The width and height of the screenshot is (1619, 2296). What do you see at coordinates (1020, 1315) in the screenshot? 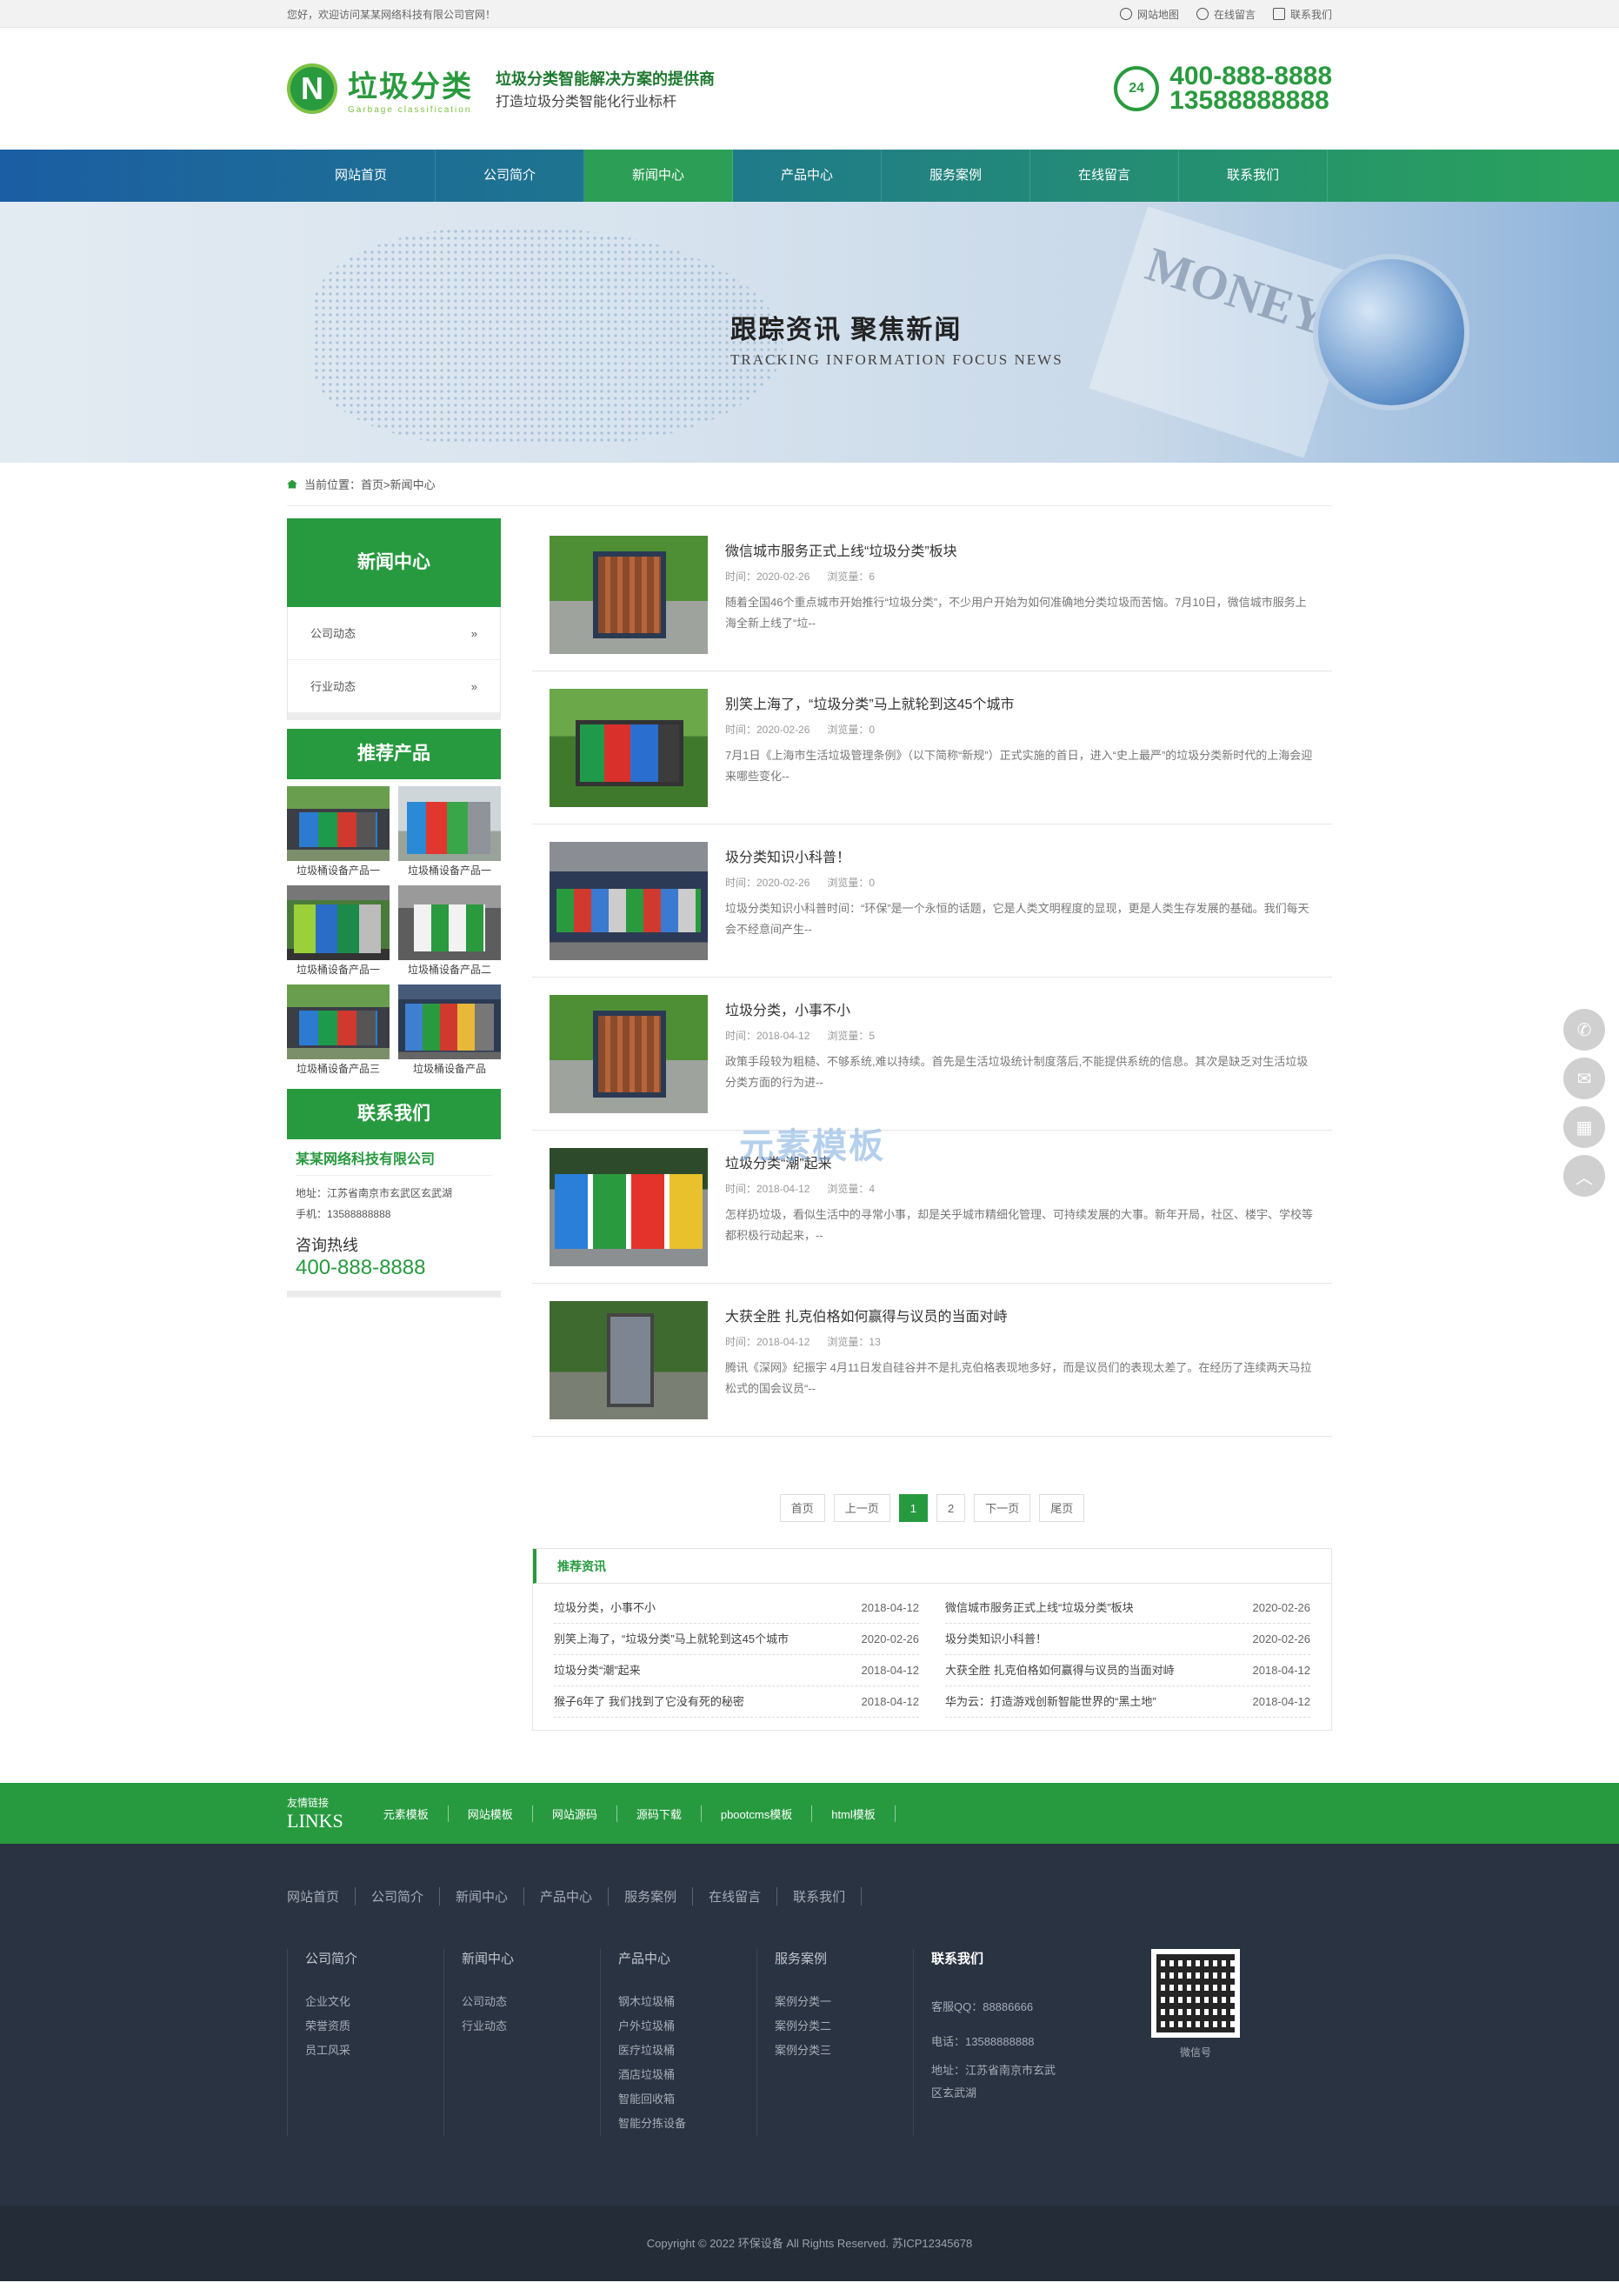
I see `news-title: 大获全胜 扎克伯格如何赢得与议员的当面对峙` at bounding box center [1020, 1315].